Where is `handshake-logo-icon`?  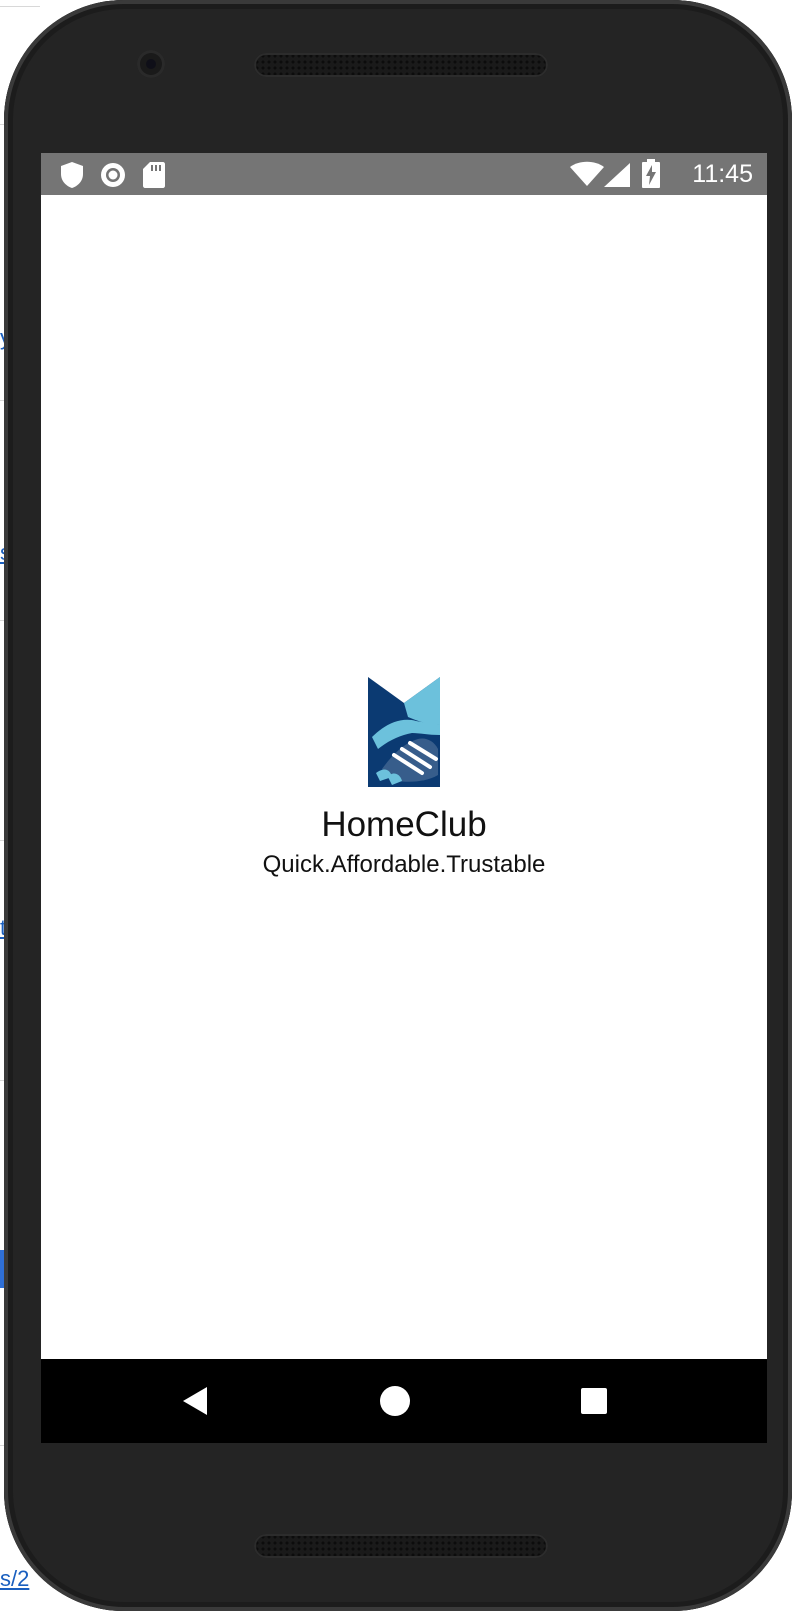 handshake-logo-icon is located at coordinates (404, 732).